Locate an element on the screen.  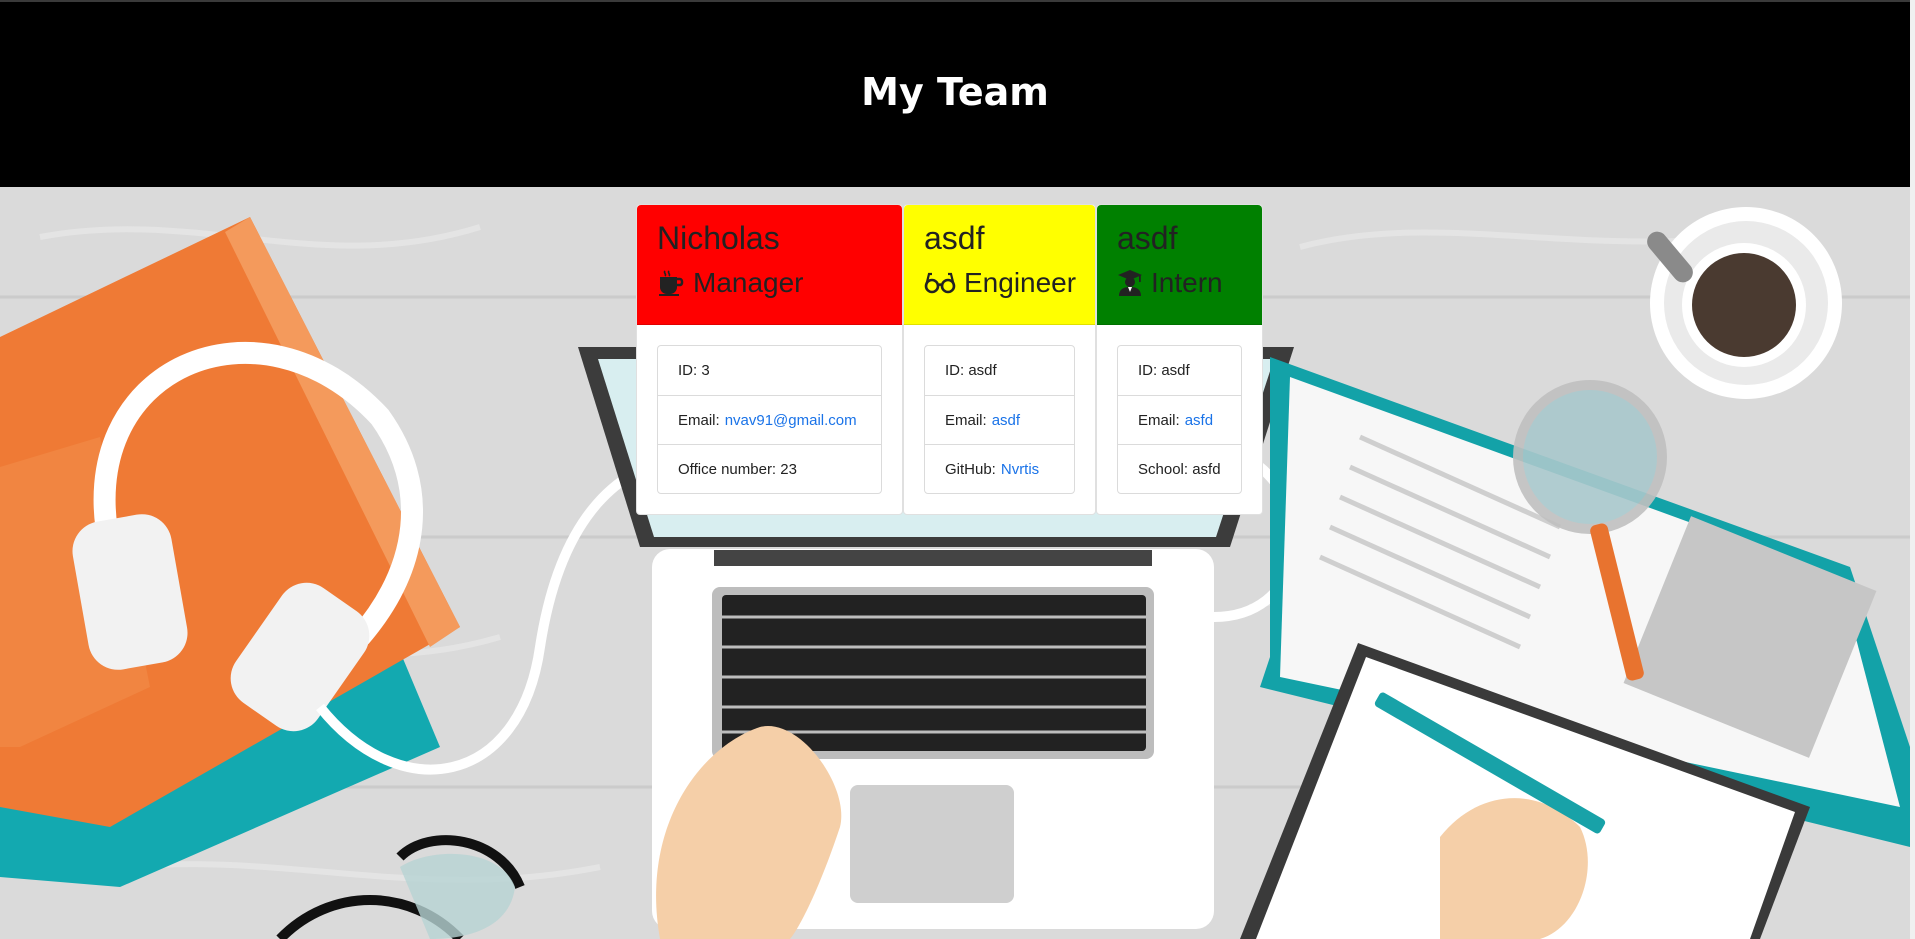
detail-id: ID: 3 is located at coordinates (769, 370).